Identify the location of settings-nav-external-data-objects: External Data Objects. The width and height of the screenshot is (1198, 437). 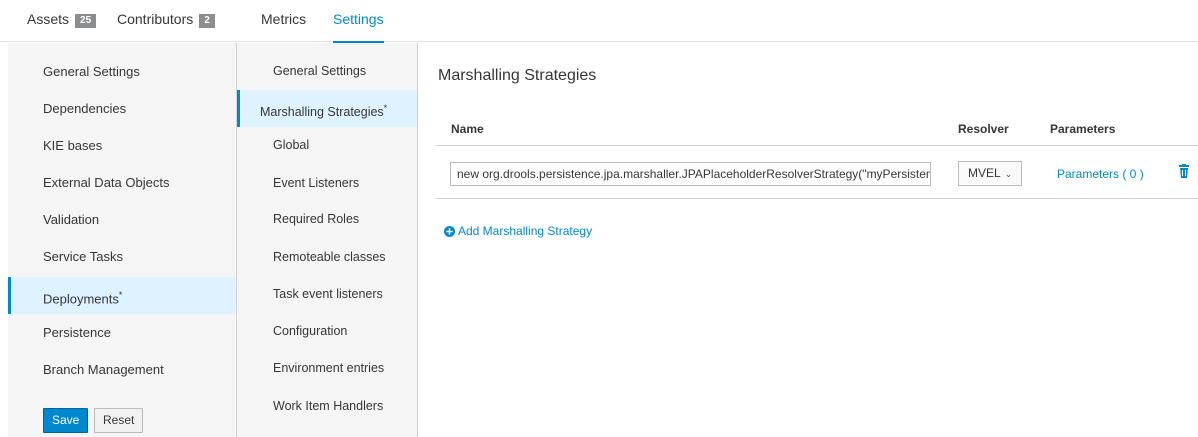
(122, 182).